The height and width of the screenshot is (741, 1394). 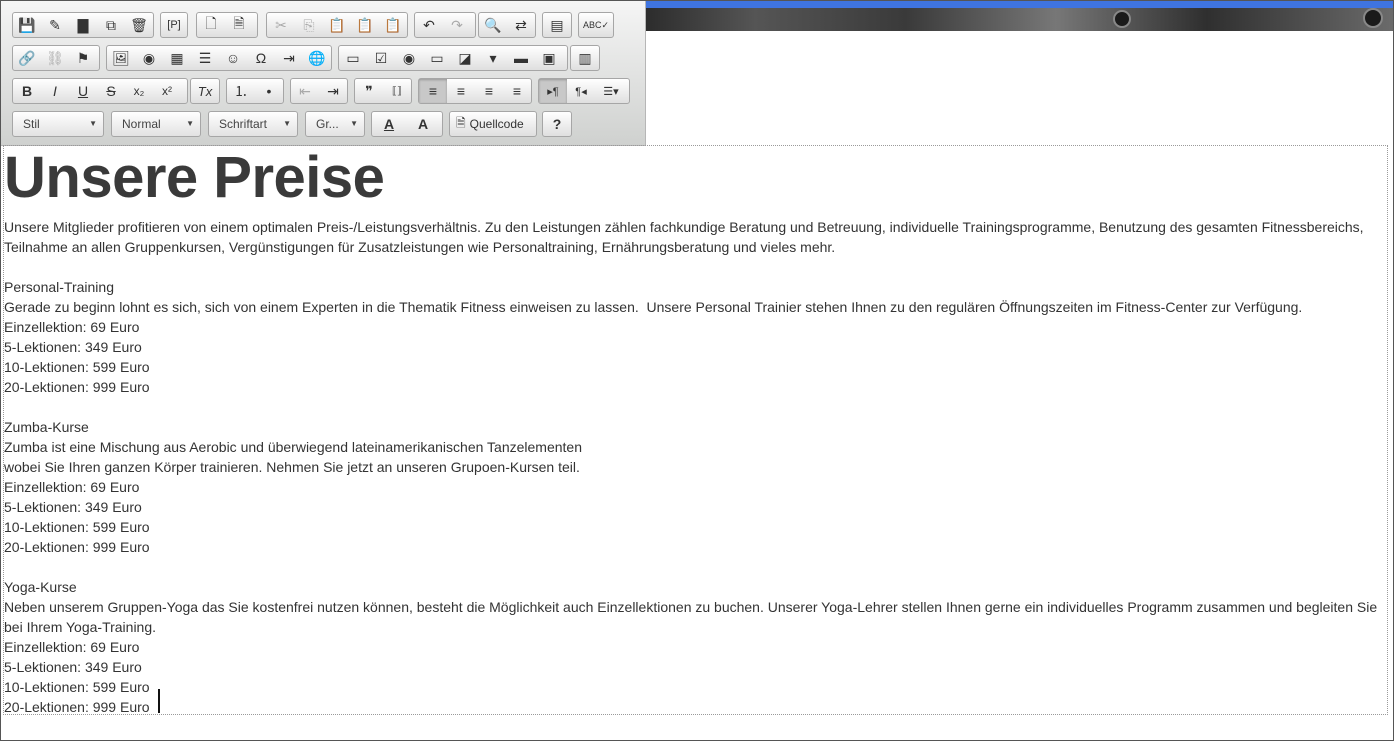 I want to click on text-color-icon: A, so click(x=389, y=124).